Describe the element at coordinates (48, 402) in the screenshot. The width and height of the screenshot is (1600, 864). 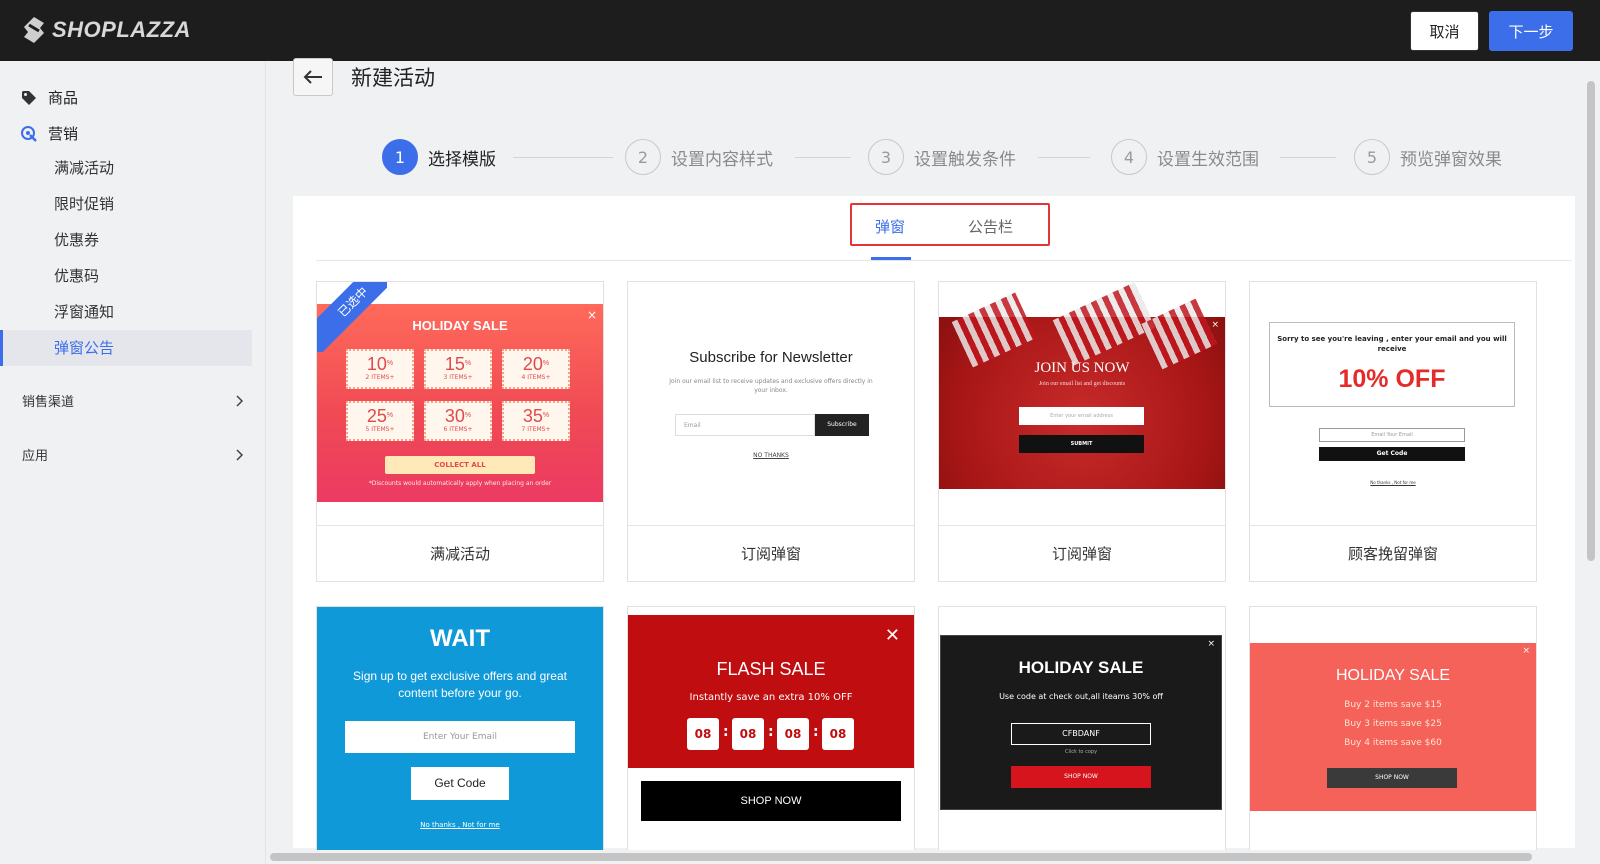
I see `sidebar-item-label: 销售渠道` at that location.